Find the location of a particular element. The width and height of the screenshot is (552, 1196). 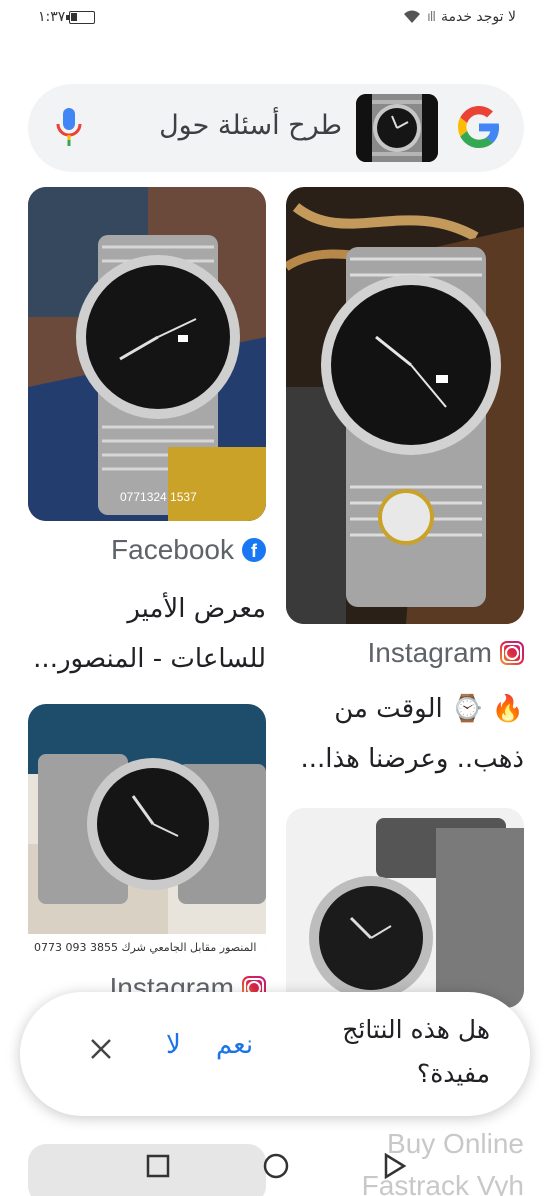

title-line-1: 🔥 ⌚ الوقت من is located at coordinates (405, 709).